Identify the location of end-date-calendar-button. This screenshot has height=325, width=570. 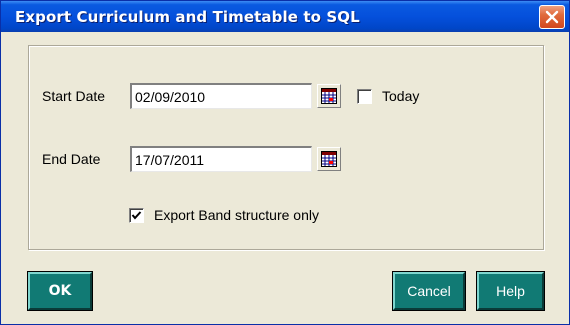
(329, 159).